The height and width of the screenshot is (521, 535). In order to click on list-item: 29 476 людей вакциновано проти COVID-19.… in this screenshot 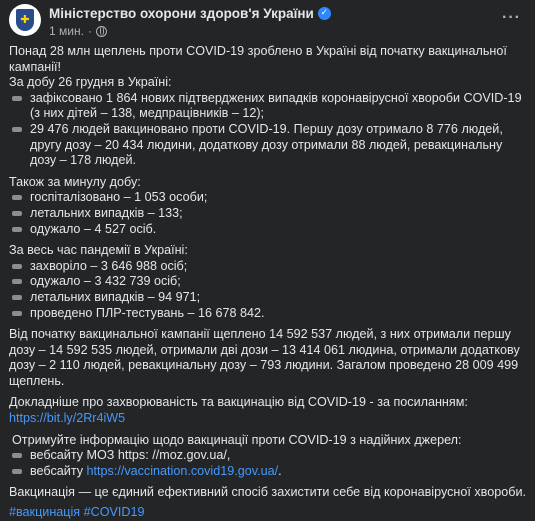, I will do `click(268, 145)`.